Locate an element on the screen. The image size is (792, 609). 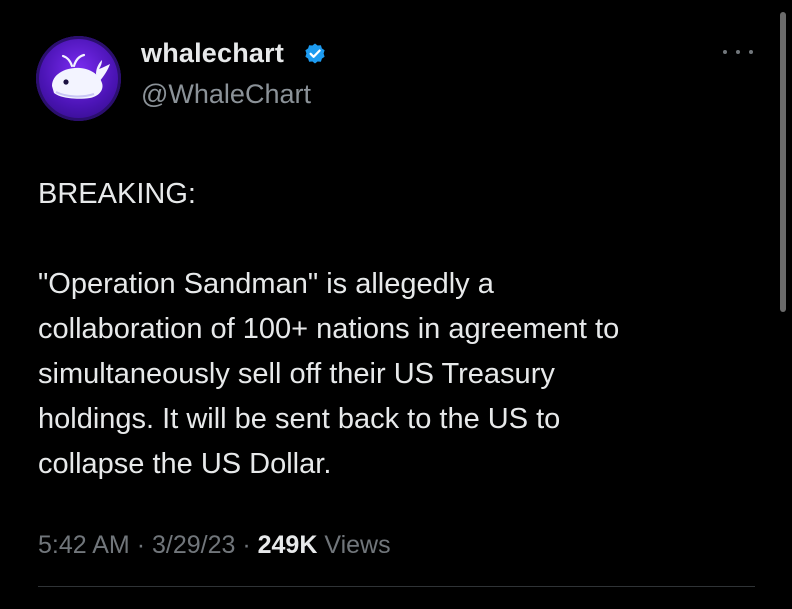
whale-icon is located at coordinates (81, 76).